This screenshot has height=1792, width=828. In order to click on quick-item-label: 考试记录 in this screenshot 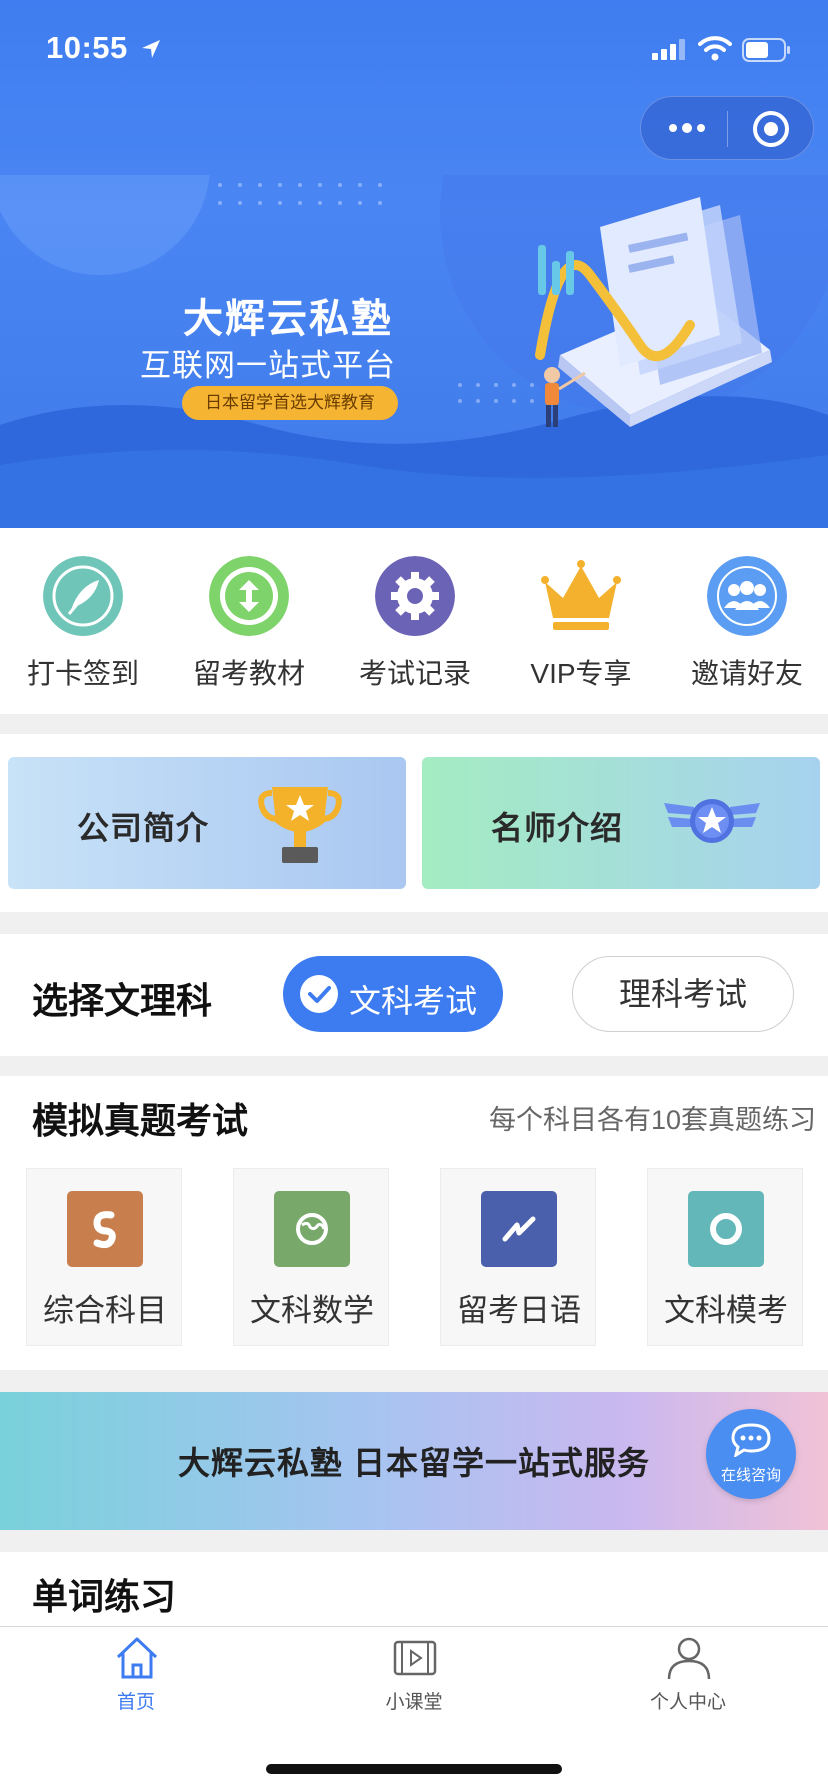, I will do `click(414, 673)`.